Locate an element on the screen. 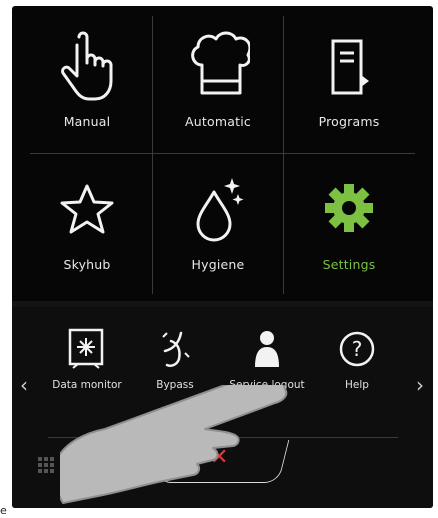 Image resolution: width=438 pixels, height=518 pixels. strip-item-service-logout: Service logout is located at coordinates (267, 359).